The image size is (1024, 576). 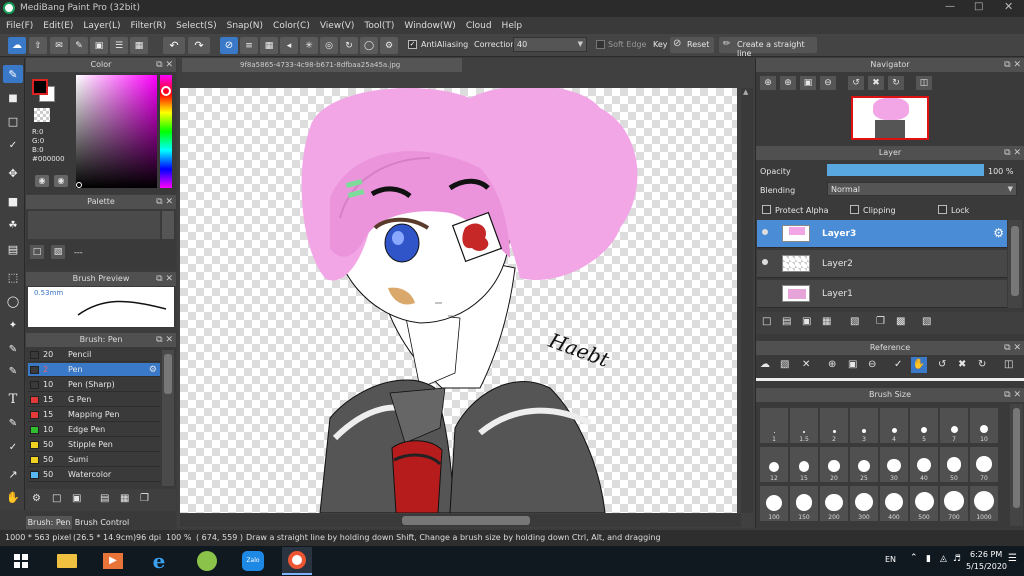 I want to click on trash-icon: ▧, so click(x=926, y=321).